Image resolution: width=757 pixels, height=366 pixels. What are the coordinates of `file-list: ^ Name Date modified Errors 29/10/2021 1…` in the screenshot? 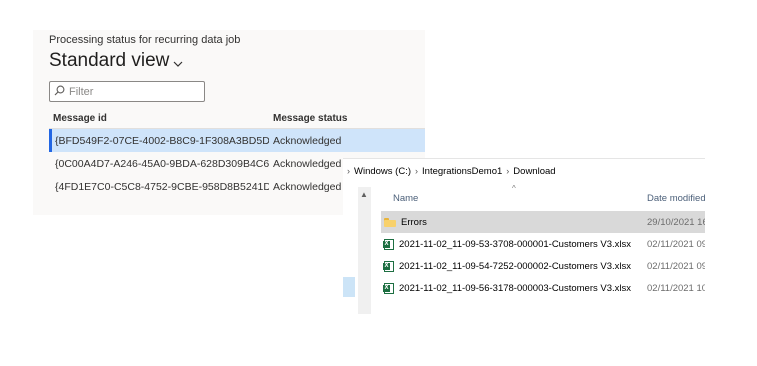 It's located at (543, 241).